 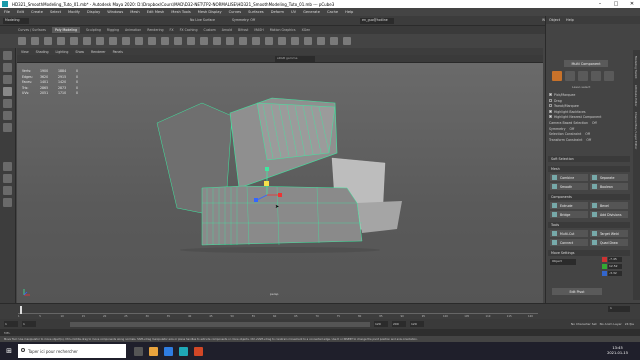 I want to click on quad-draw-icon, so click(x=295, y=41).